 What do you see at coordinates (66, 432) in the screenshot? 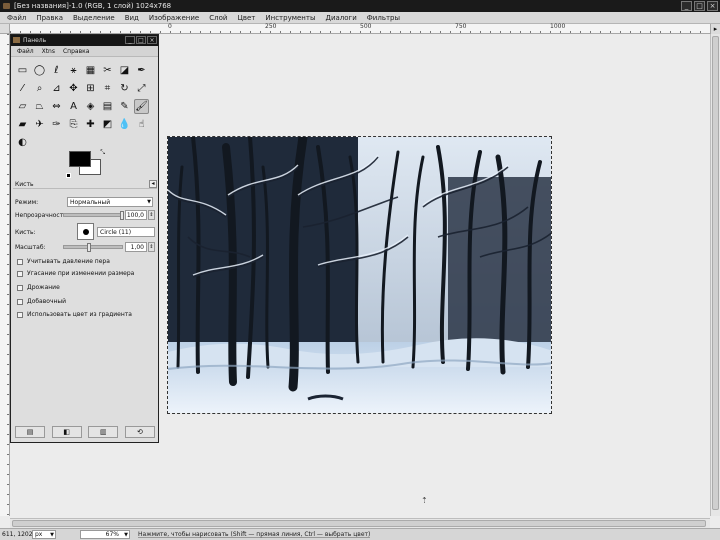
I see `restore-options-button: ◧` at bounding box center [66, 432].